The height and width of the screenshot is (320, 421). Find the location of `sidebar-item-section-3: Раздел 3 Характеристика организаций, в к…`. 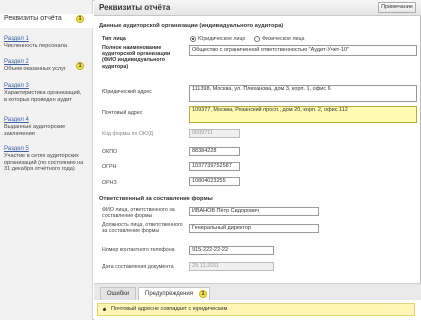

sidebar-item-section-3: Раздел 3 Характеристика организаций, в к… is located at coordinates (46, 93).